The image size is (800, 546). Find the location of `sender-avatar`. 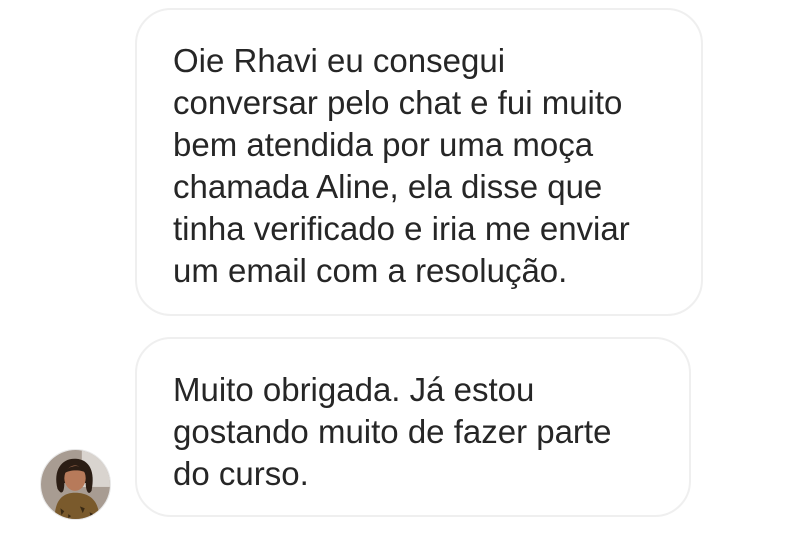

sender-avatar is located at coordinates (75, 484).